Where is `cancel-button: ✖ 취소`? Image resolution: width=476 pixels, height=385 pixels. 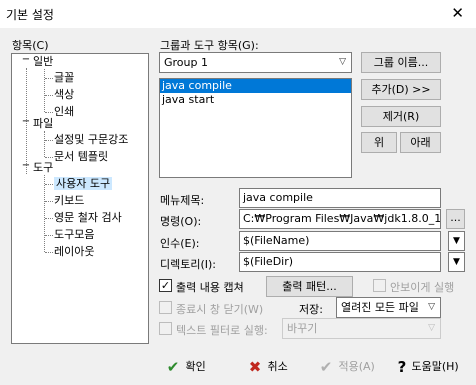 cancel-button: ✖ 취소 is located at coordinates (267, 367).